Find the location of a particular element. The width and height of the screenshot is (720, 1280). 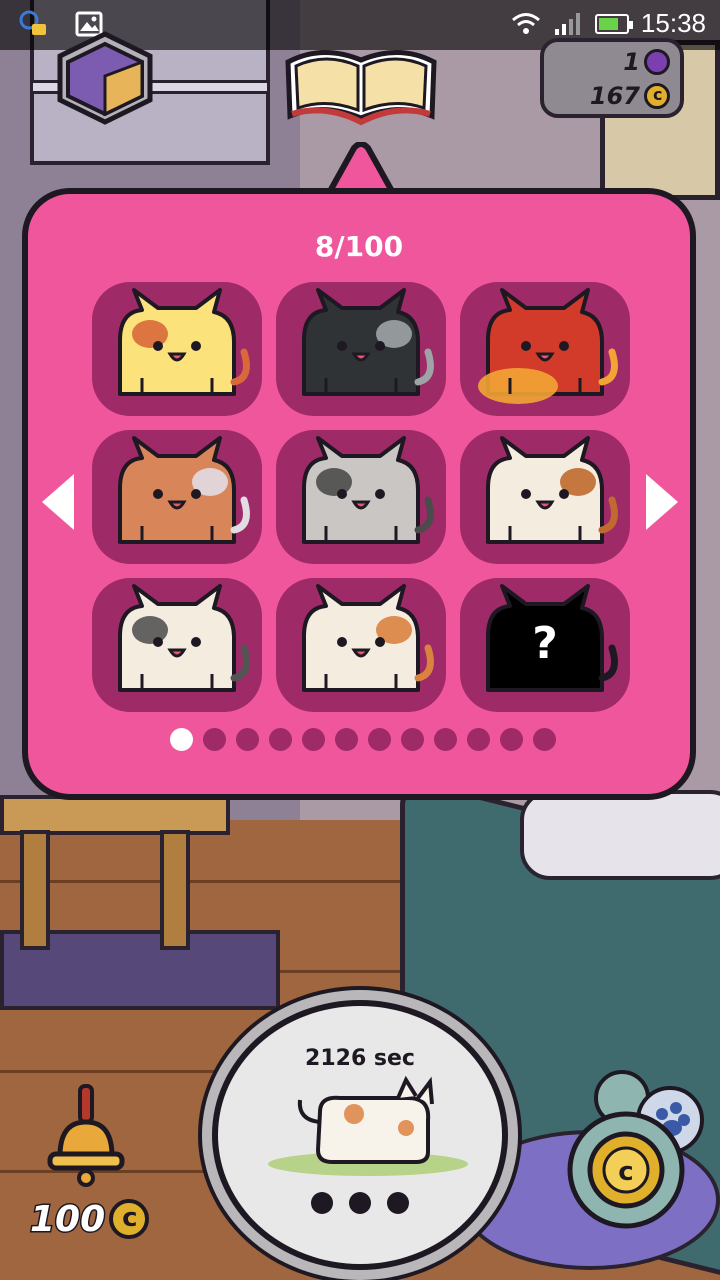

currency-panel: 1 167 is located at coordinates (612, 78).